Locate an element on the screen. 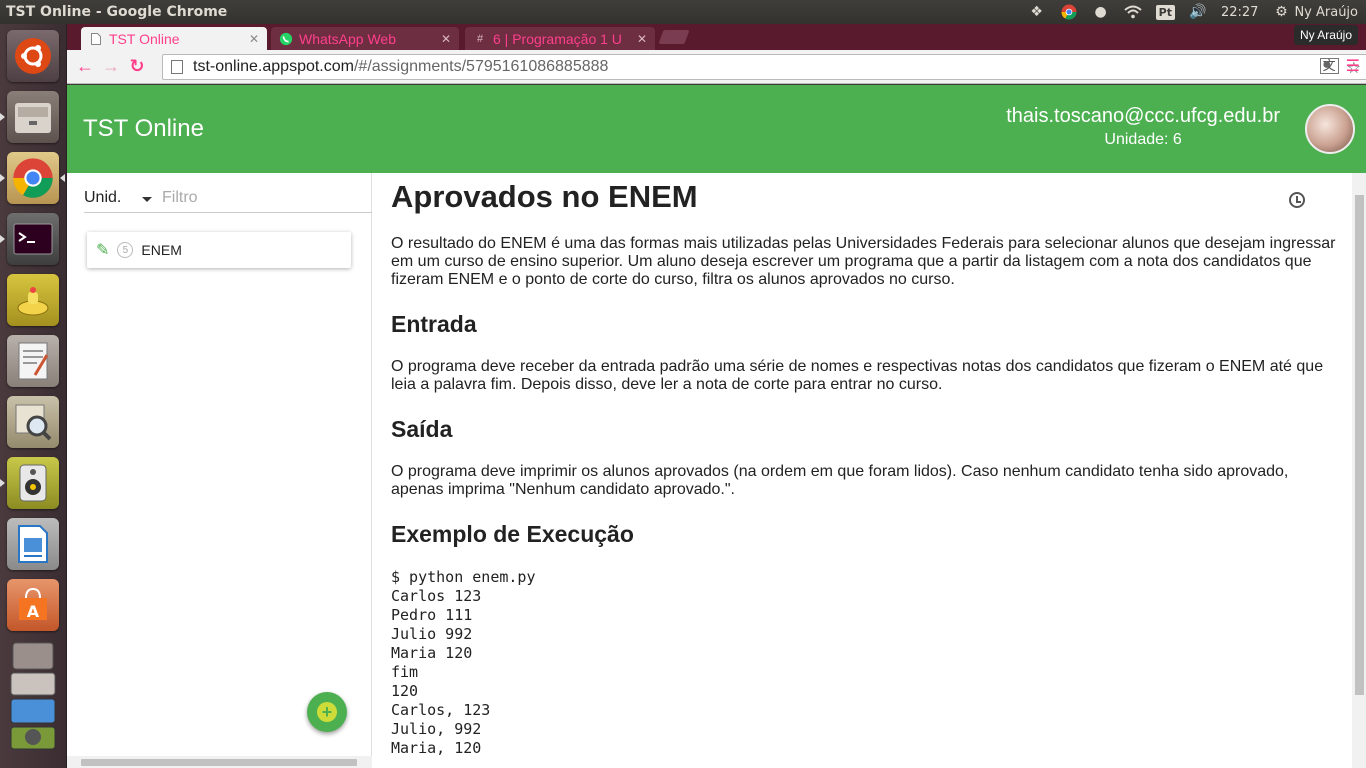 This screenshot has height=768, width=1366. user-info: thais.toscano@ccc.ufcg.edu.br Unidade: 6 is located at coordinates (1143, 127).